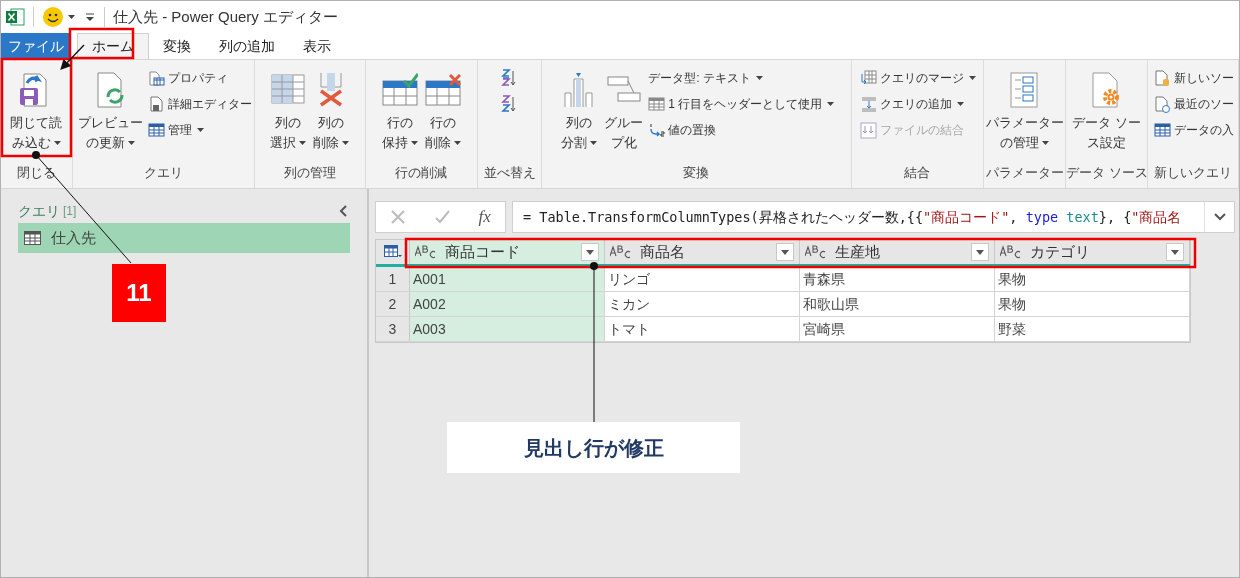  I want to click on smiley-icon, so click(59, 17).